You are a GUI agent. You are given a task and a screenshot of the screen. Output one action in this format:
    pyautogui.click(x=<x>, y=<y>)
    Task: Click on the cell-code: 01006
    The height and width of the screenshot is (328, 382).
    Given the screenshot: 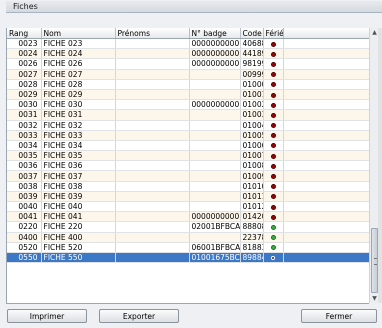 What is the action you would take?
    pyautogui.click(x=252, y=146)
    